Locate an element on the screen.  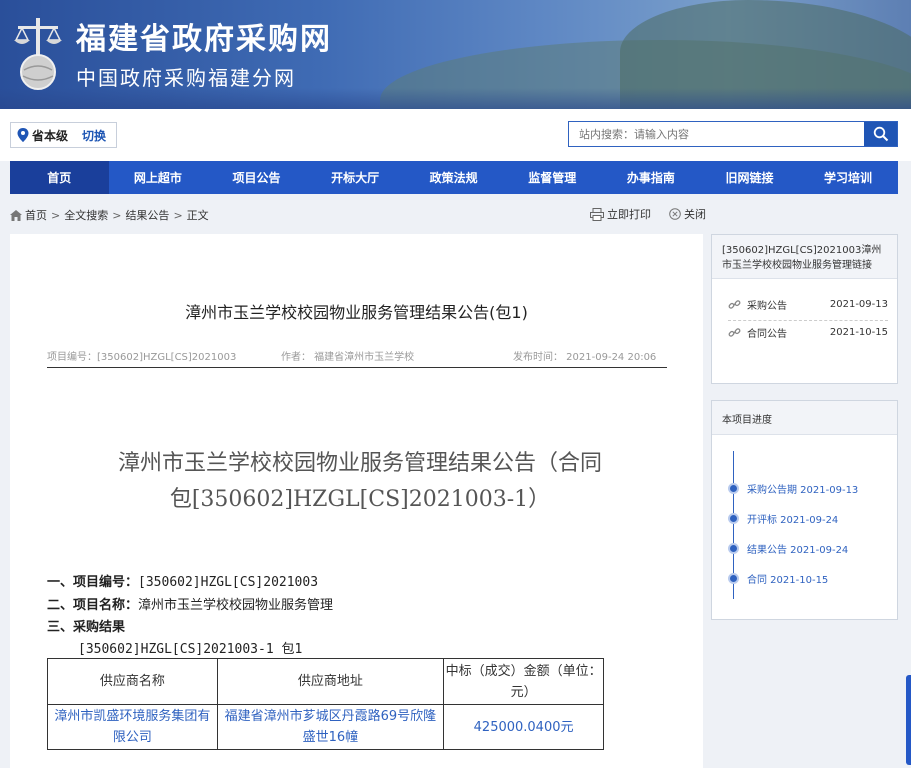
main-nav: 首页 网上超市 项目公告 开标大厅 政策法规 监督管理 办事指南 旧网链接 学习培训 is located at coordinates (454, 177).